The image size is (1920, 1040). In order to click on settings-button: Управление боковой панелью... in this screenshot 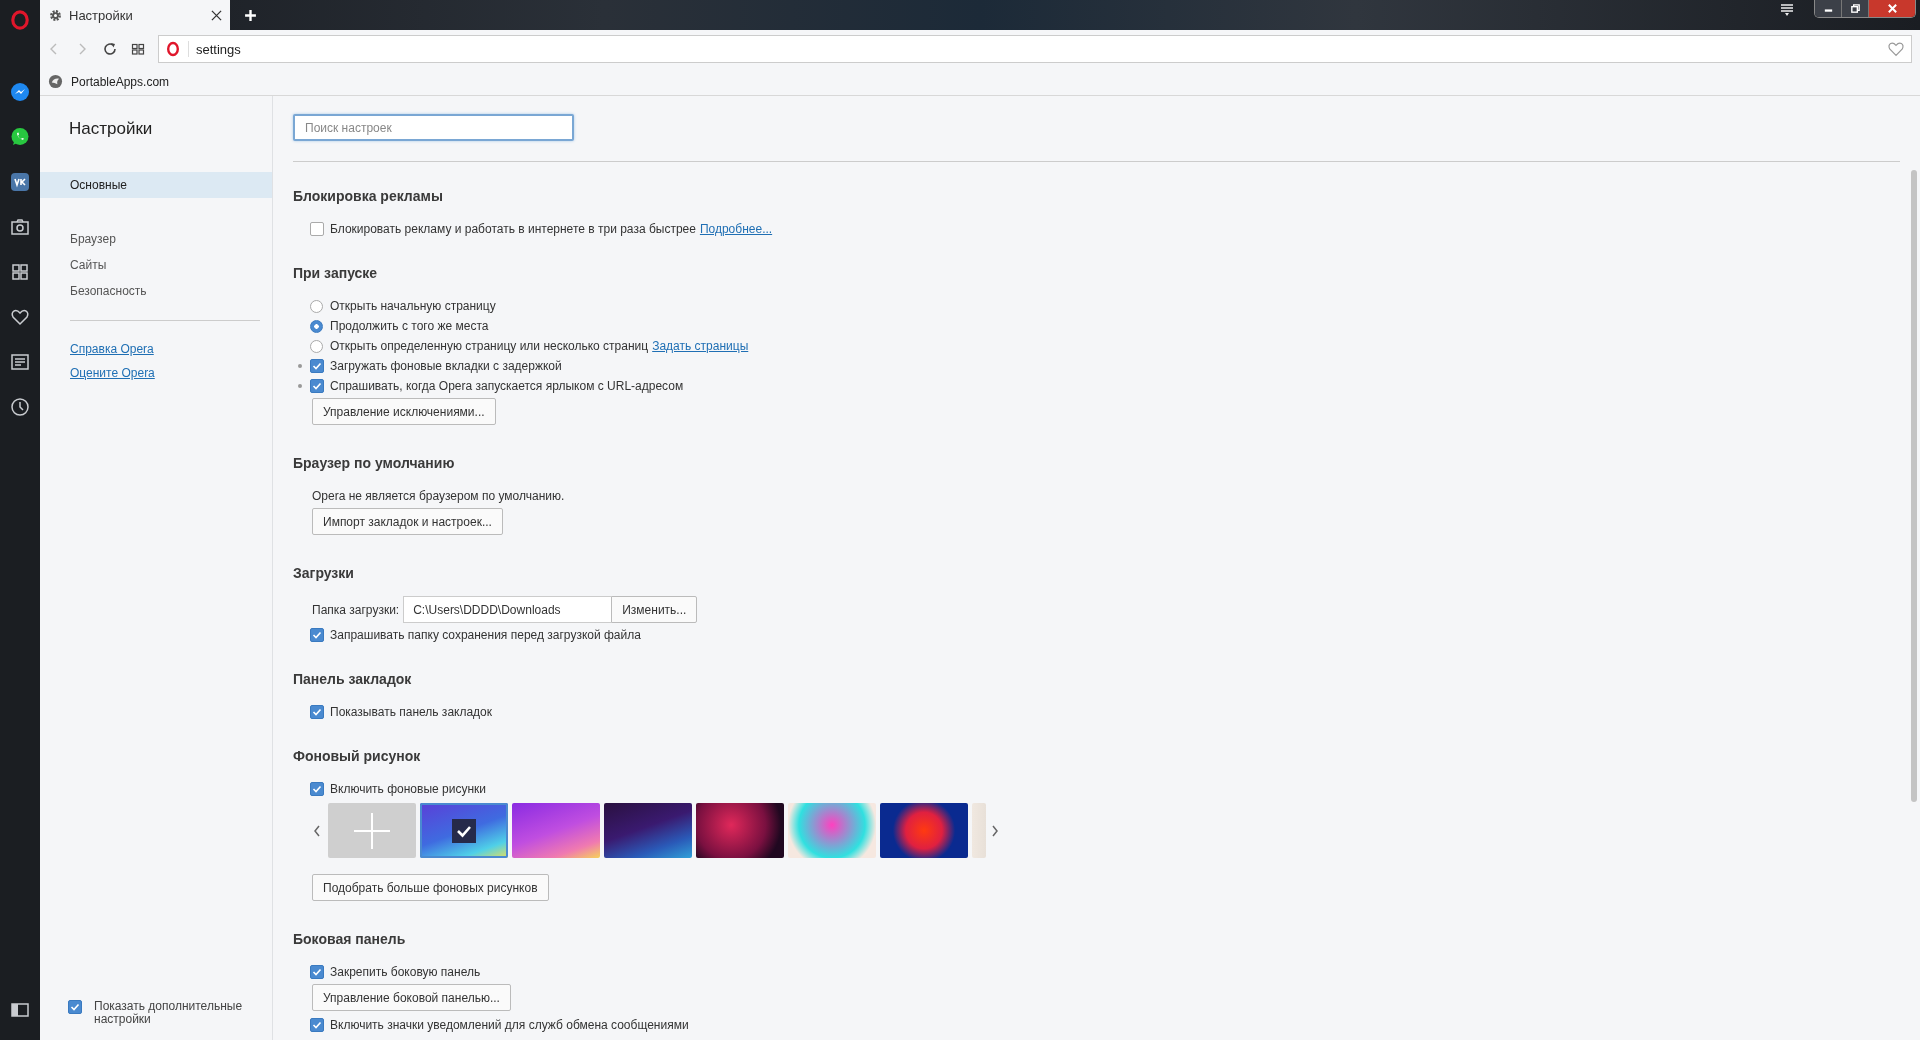, I will do `click(411, 997)`.